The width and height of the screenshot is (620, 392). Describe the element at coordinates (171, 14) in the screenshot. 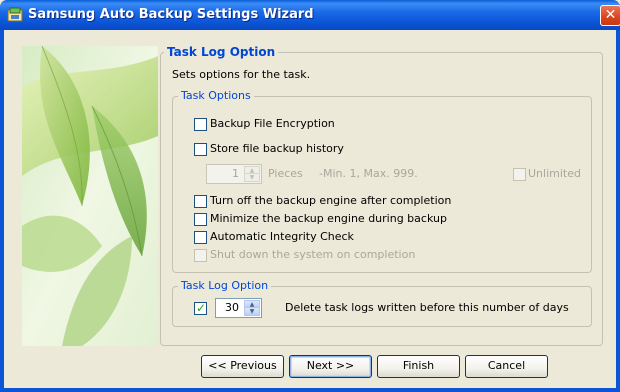

I see `window-title: Samsung Auto Backup Settings Wizard` at that location.